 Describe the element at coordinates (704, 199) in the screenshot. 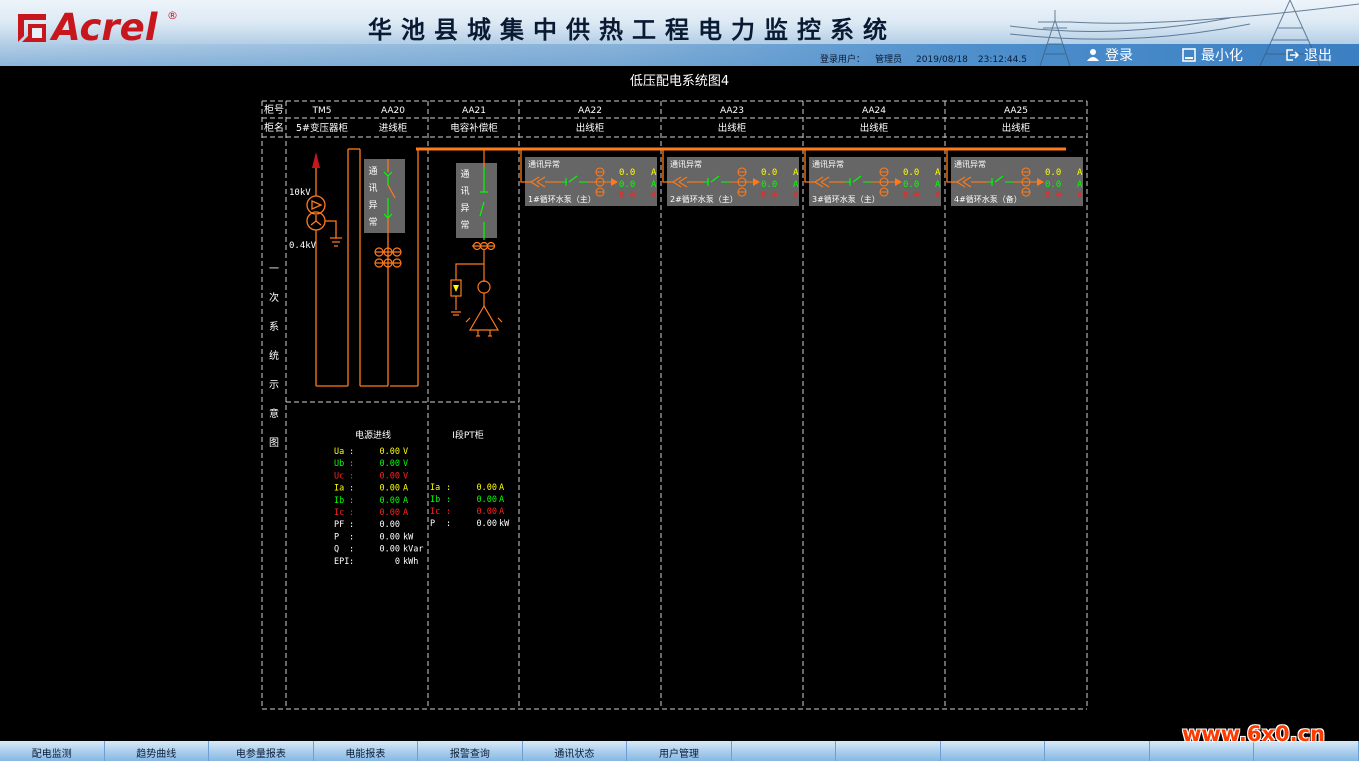

I see `feeder-name: 2#循环水泵（主）` at that location.